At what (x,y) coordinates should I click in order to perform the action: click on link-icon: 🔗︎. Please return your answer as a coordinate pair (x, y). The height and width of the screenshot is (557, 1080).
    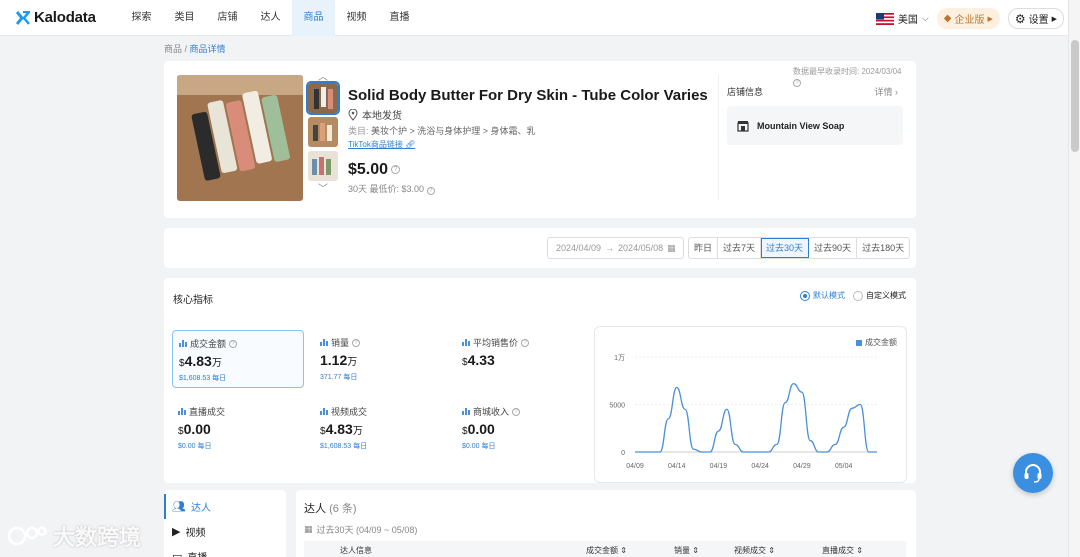
    Looking at the image, I should click on (410, 144).